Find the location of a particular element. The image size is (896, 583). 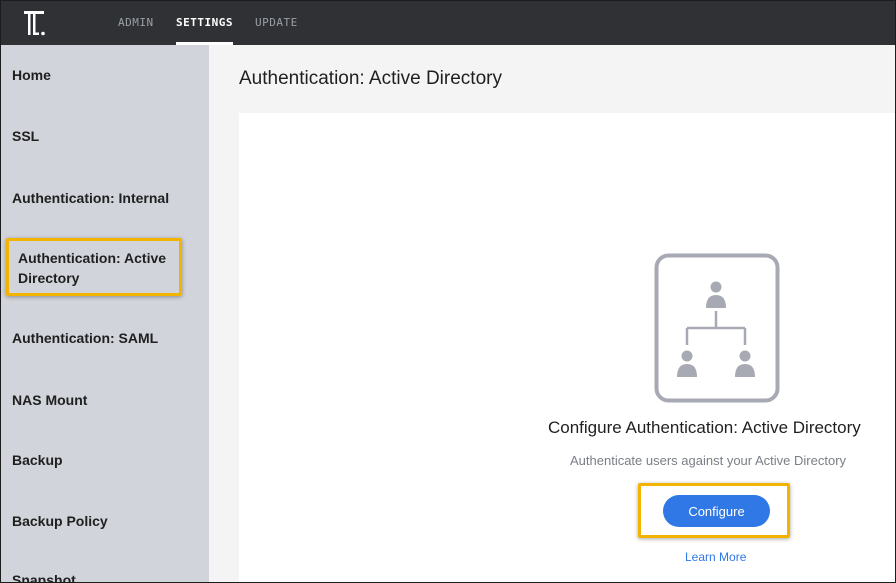

tab-settings: SETTINGS is located at coordinates (204, 22).